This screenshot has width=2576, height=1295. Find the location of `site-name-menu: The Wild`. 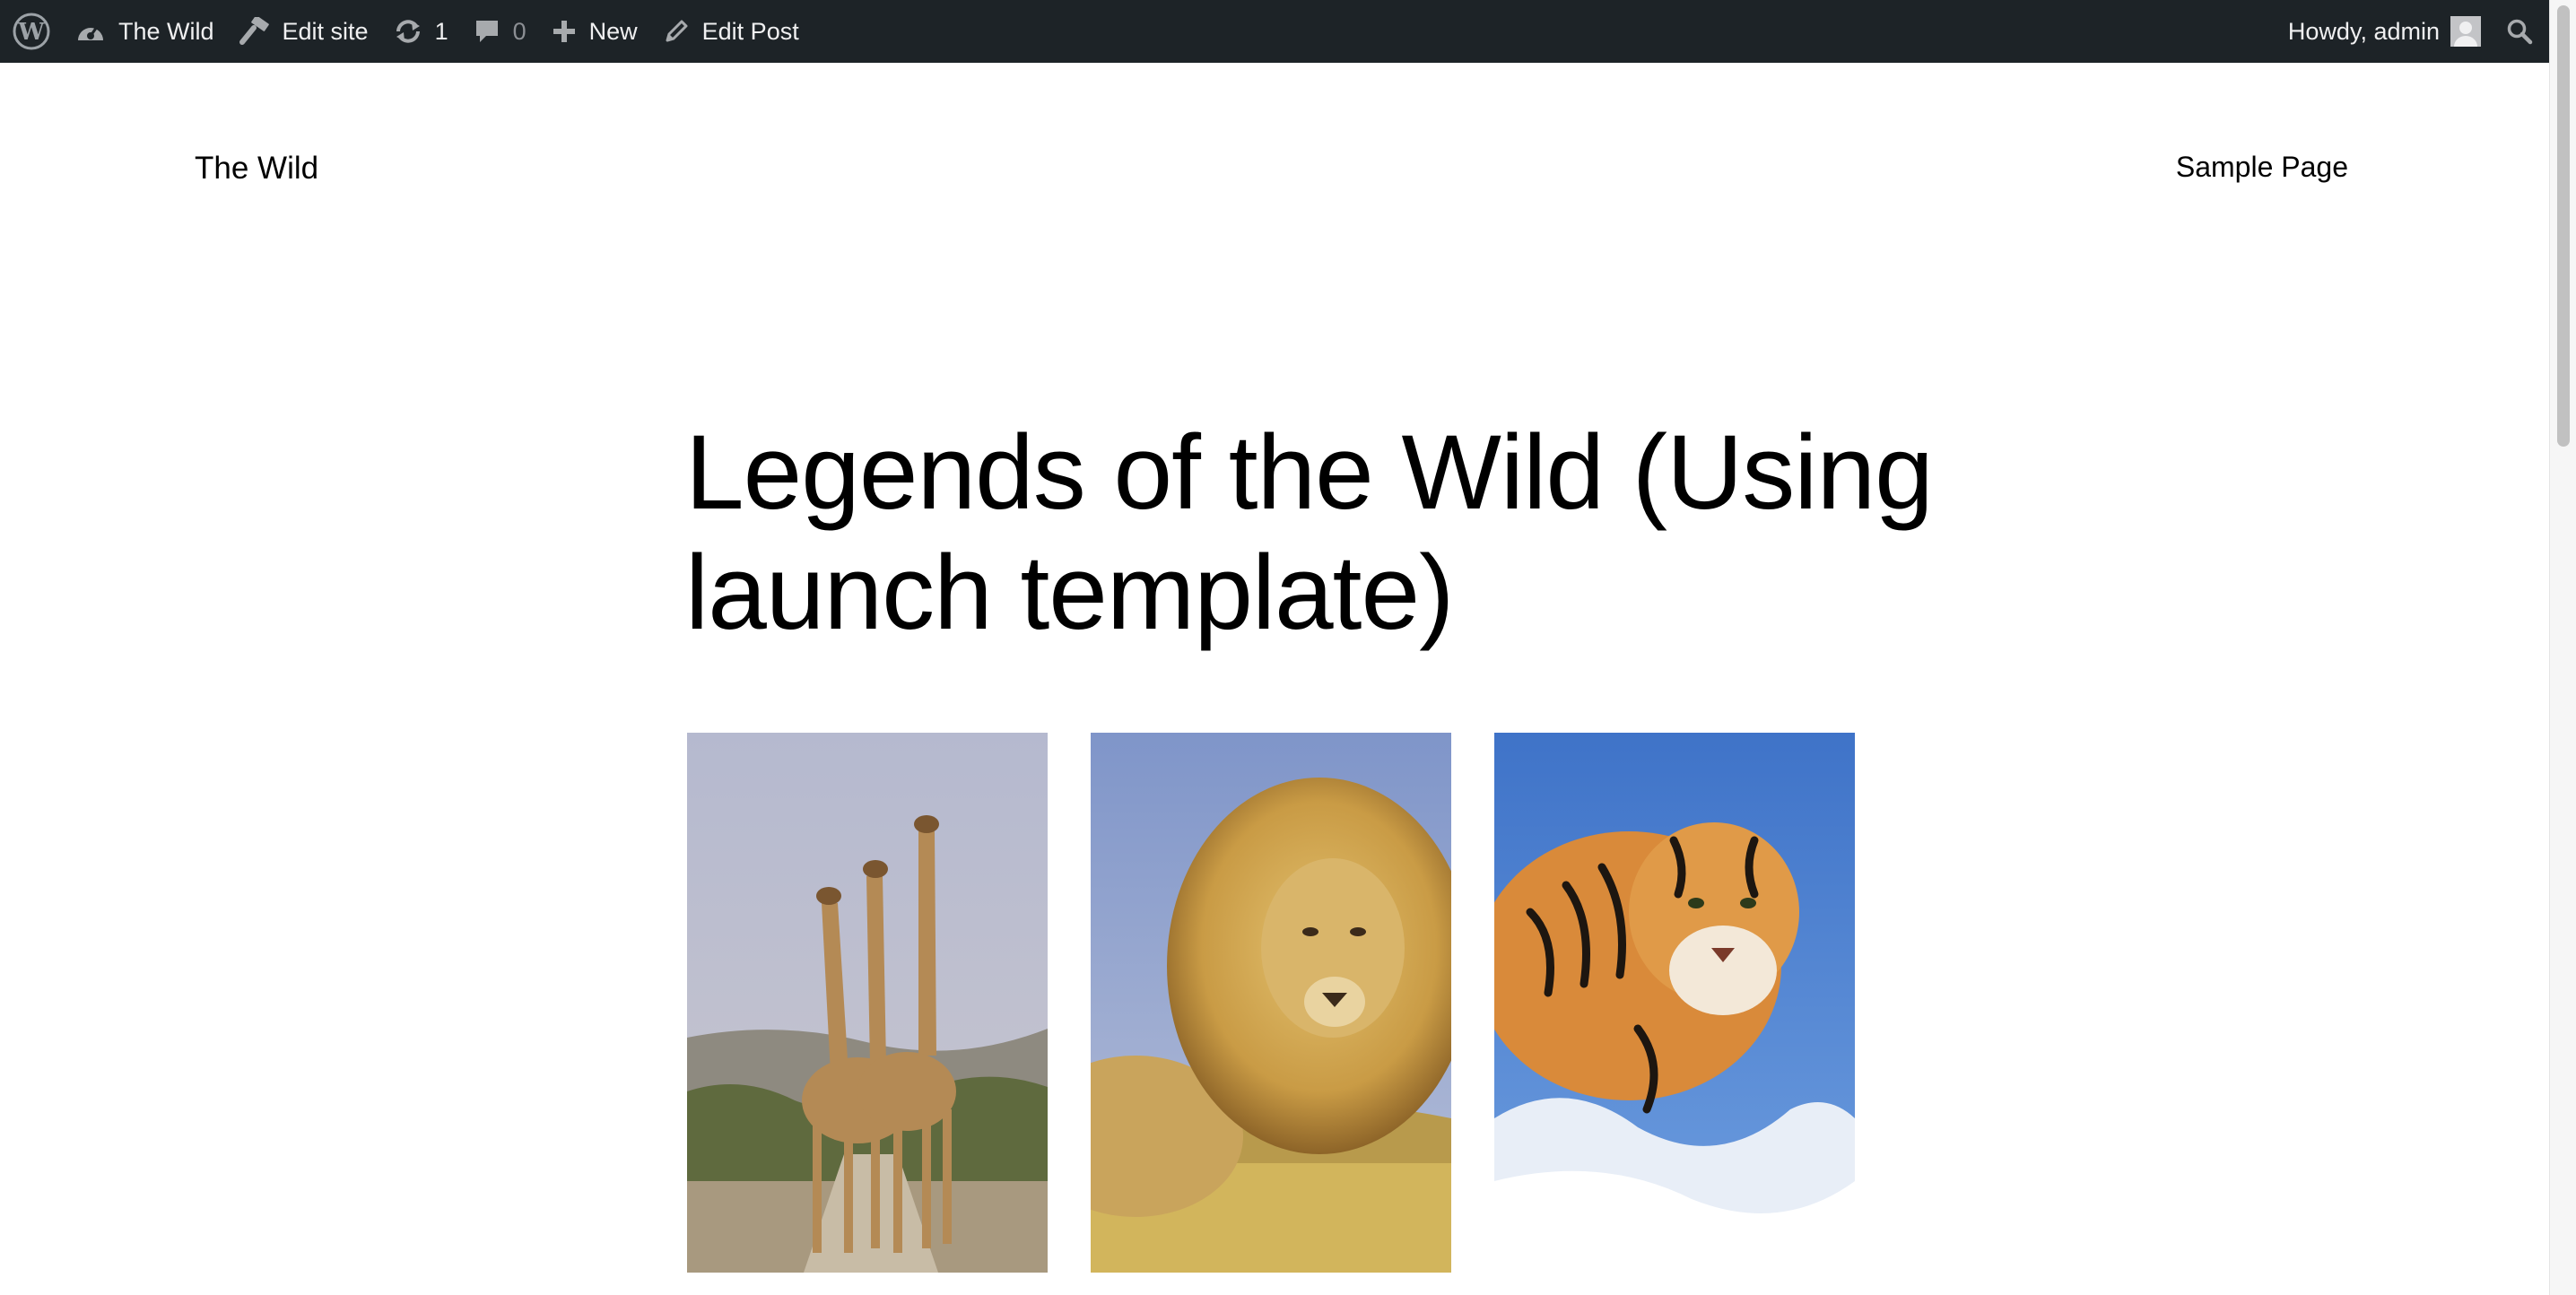

site-name-menu: The Wild is located at coordinates (145, 31).